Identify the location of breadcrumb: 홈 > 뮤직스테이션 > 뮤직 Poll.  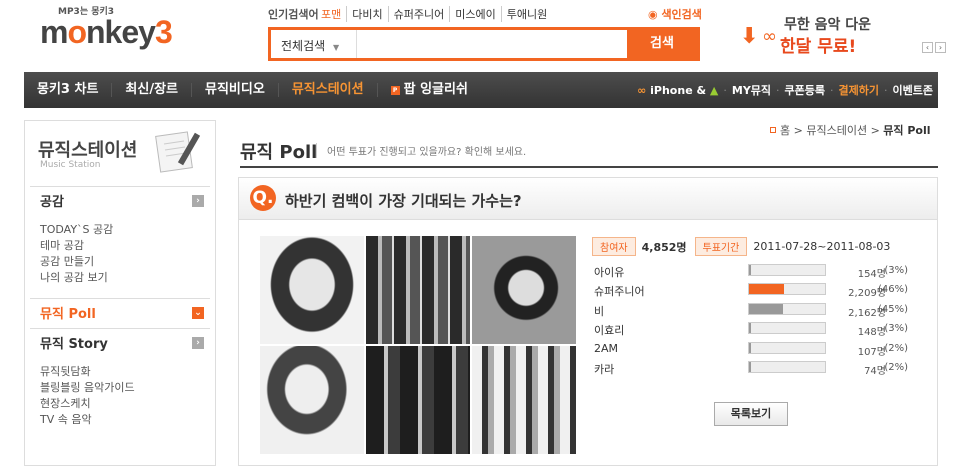
(850, 130).